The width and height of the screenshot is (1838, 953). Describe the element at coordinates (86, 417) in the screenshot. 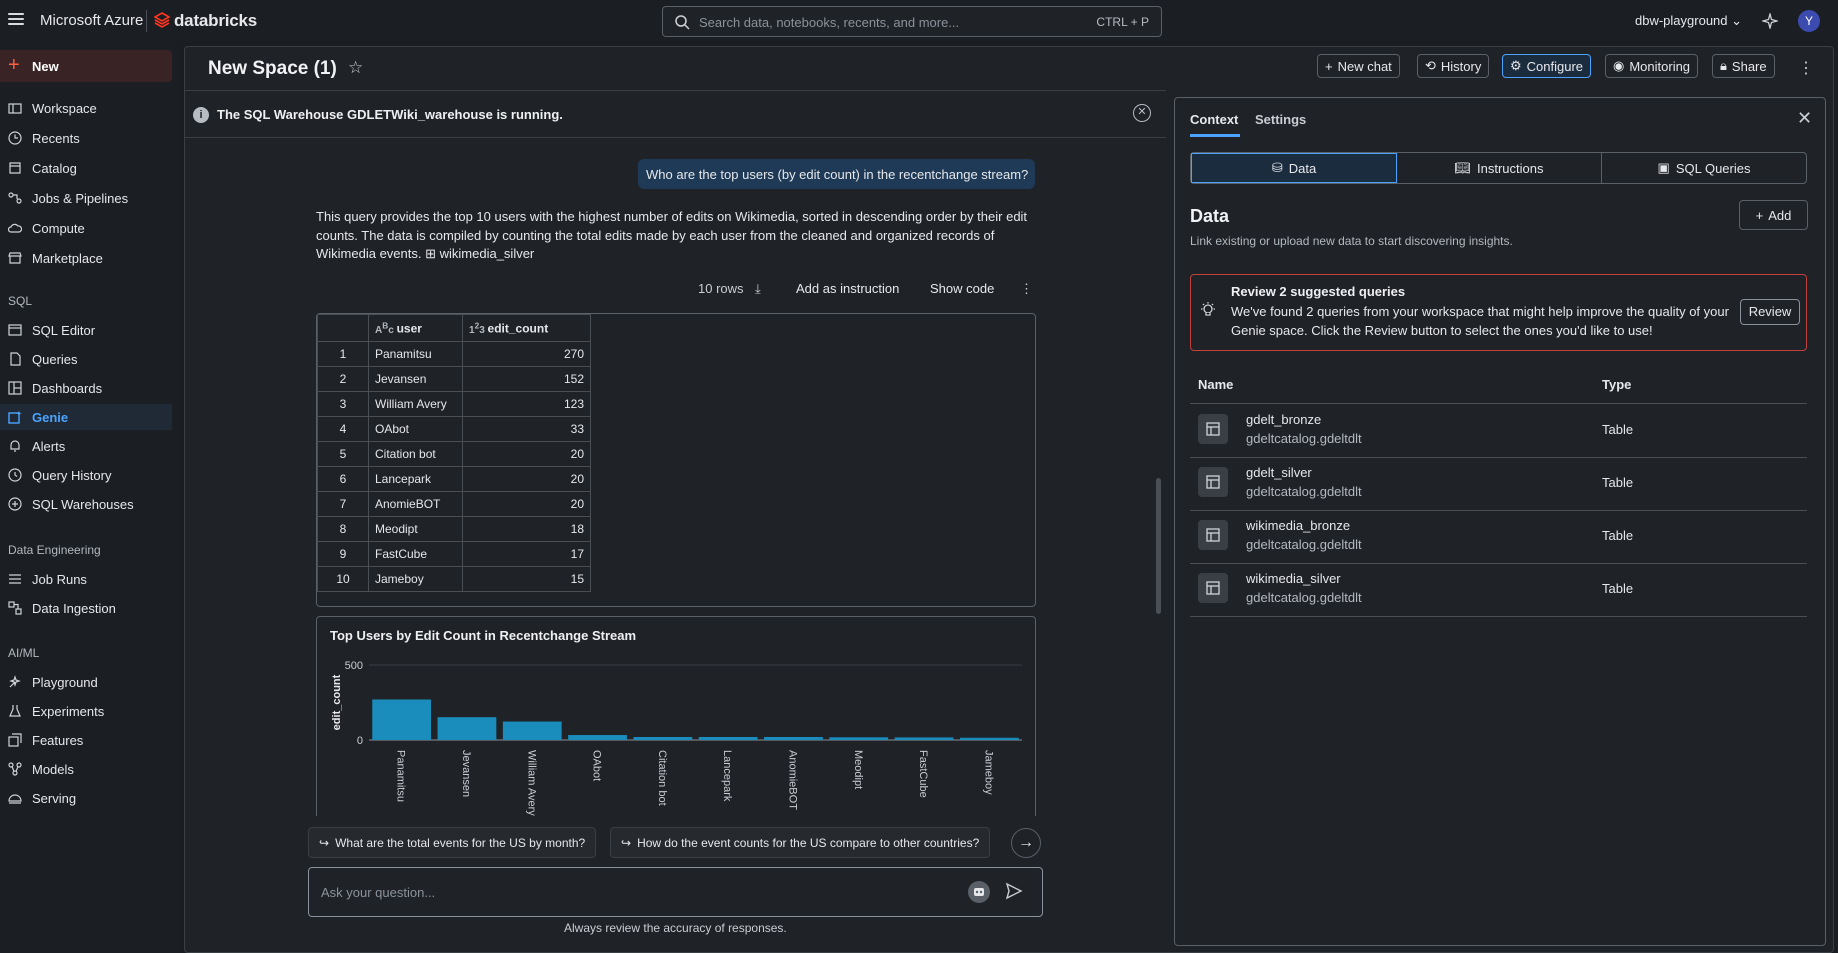

I see `sidebar-item-genie: Genie` at that location.